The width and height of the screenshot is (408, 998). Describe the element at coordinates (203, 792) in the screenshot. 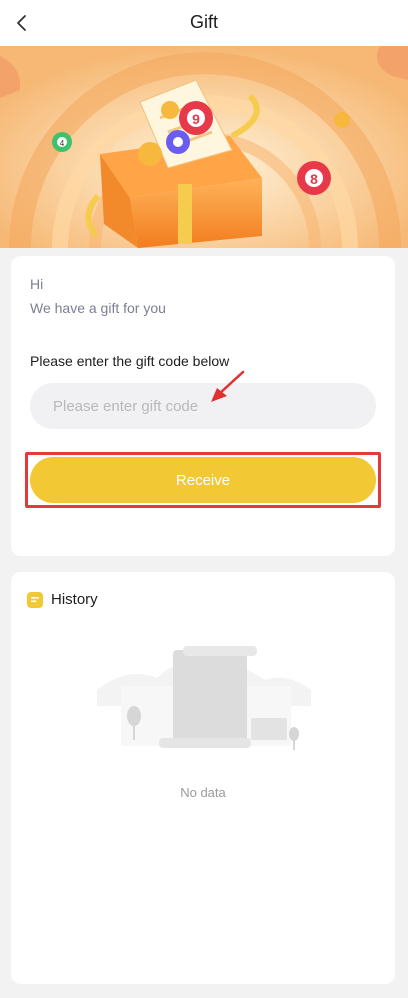

I see `empty-state-text: No data` at that location.